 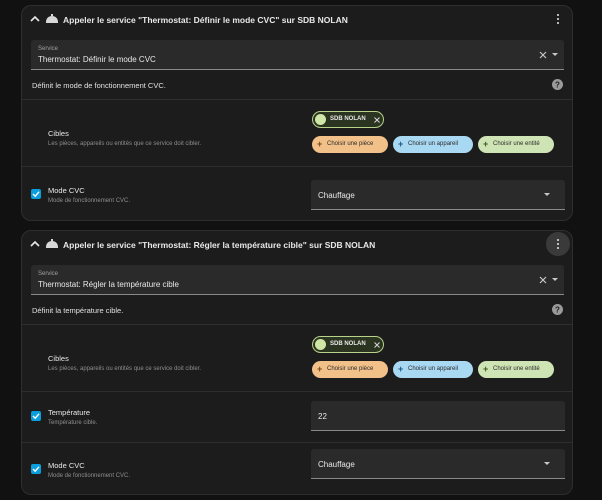 What do you see at coordinates (108, 284) in the screenshot?
I see `service-field-value: Thermostat: Régler la température cible` at bounding box center [108, 284].